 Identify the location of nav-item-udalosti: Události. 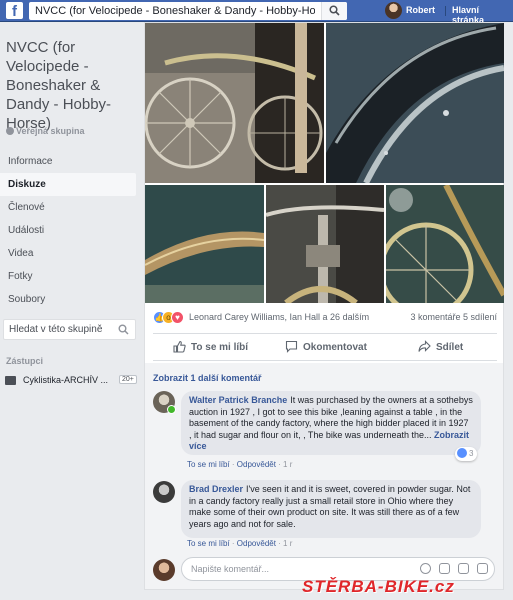
(68, 230).